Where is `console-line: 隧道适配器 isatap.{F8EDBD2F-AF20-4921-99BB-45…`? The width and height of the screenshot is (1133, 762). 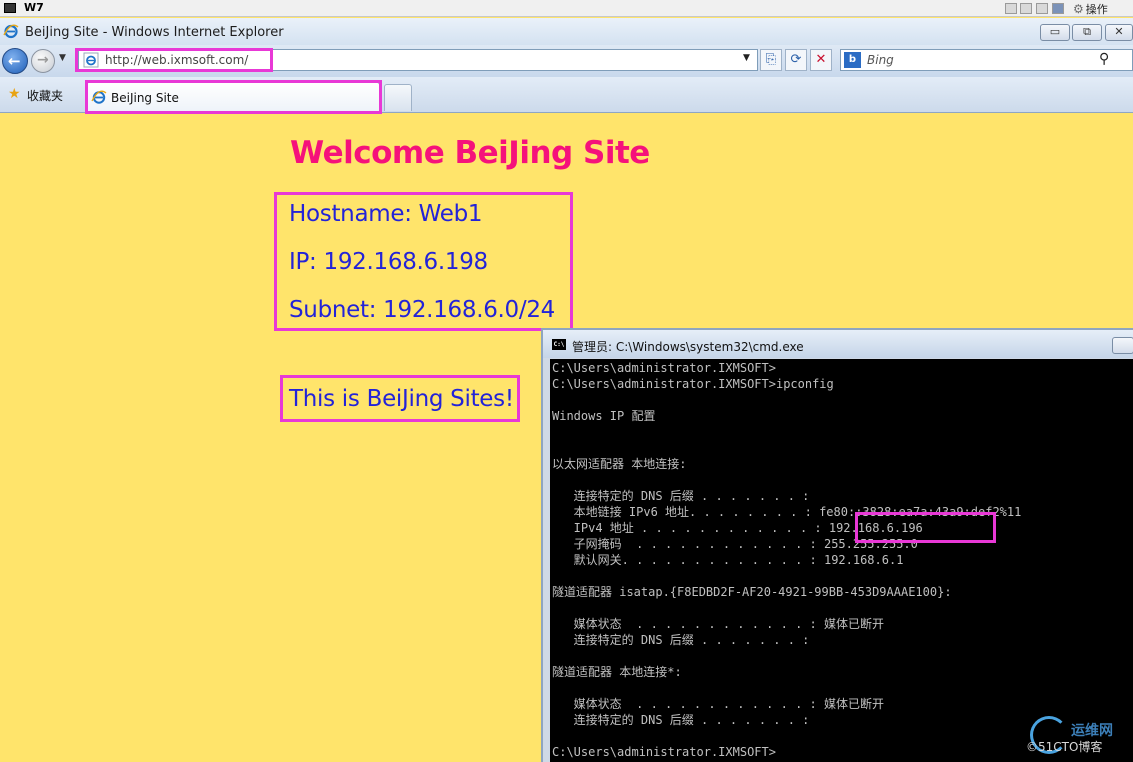 console-line: 隧道适配器 isatap.{F8EDBD2F-AF20-4921-99BB-45… is located at coordinates (752, 592).